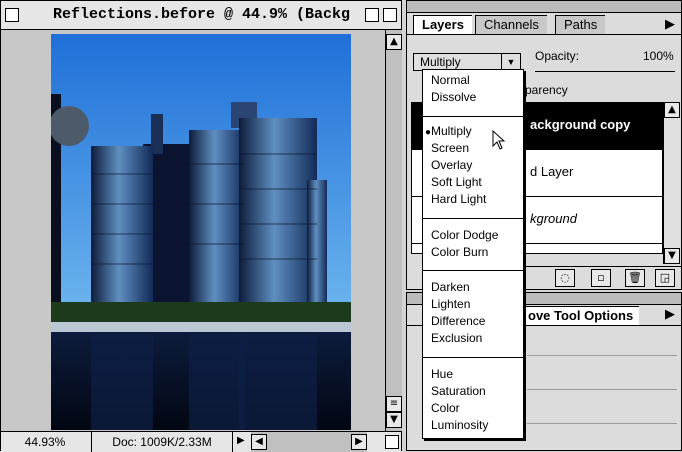 The width and height of the screenshot is (682, 452). What do you see at coordinates (553, 218) in the screenshot?
I see `layer-name: kground` at bounding box center [553, 218].